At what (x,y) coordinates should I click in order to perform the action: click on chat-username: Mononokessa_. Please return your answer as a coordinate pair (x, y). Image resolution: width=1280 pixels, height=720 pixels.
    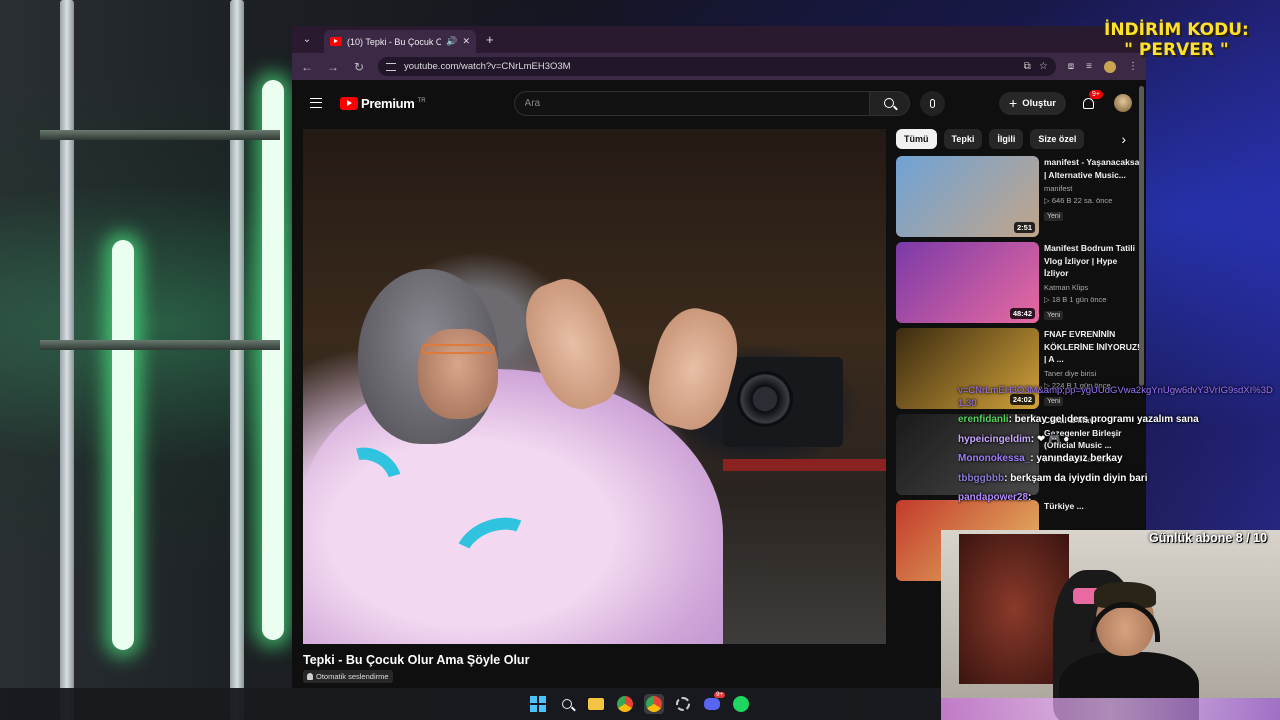
    Looking at the image, I should click on (994, 458).